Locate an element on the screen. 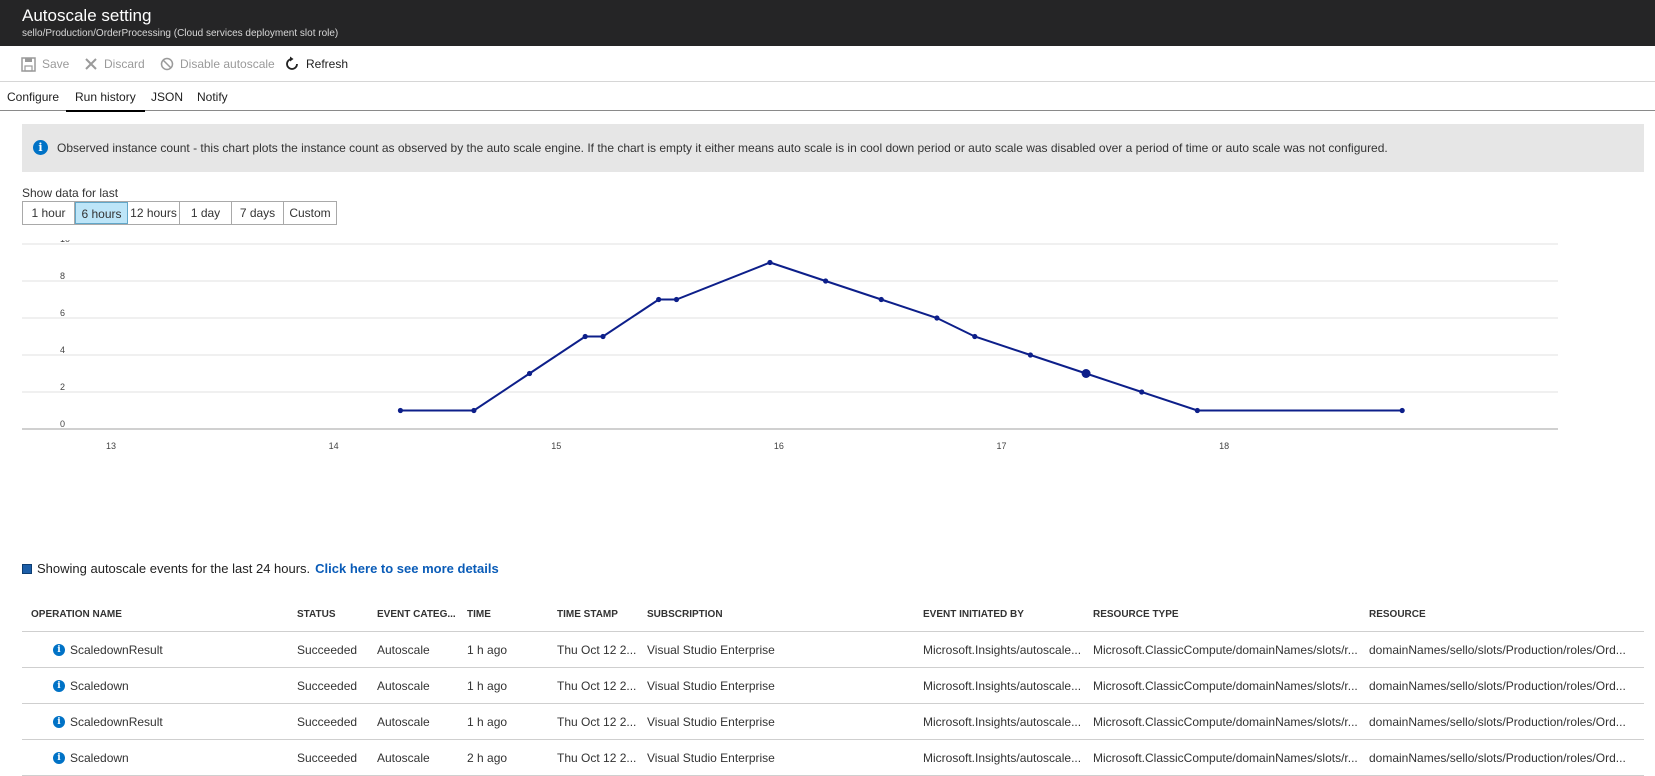  column-header: TIME is located at coordinates (512, 614).